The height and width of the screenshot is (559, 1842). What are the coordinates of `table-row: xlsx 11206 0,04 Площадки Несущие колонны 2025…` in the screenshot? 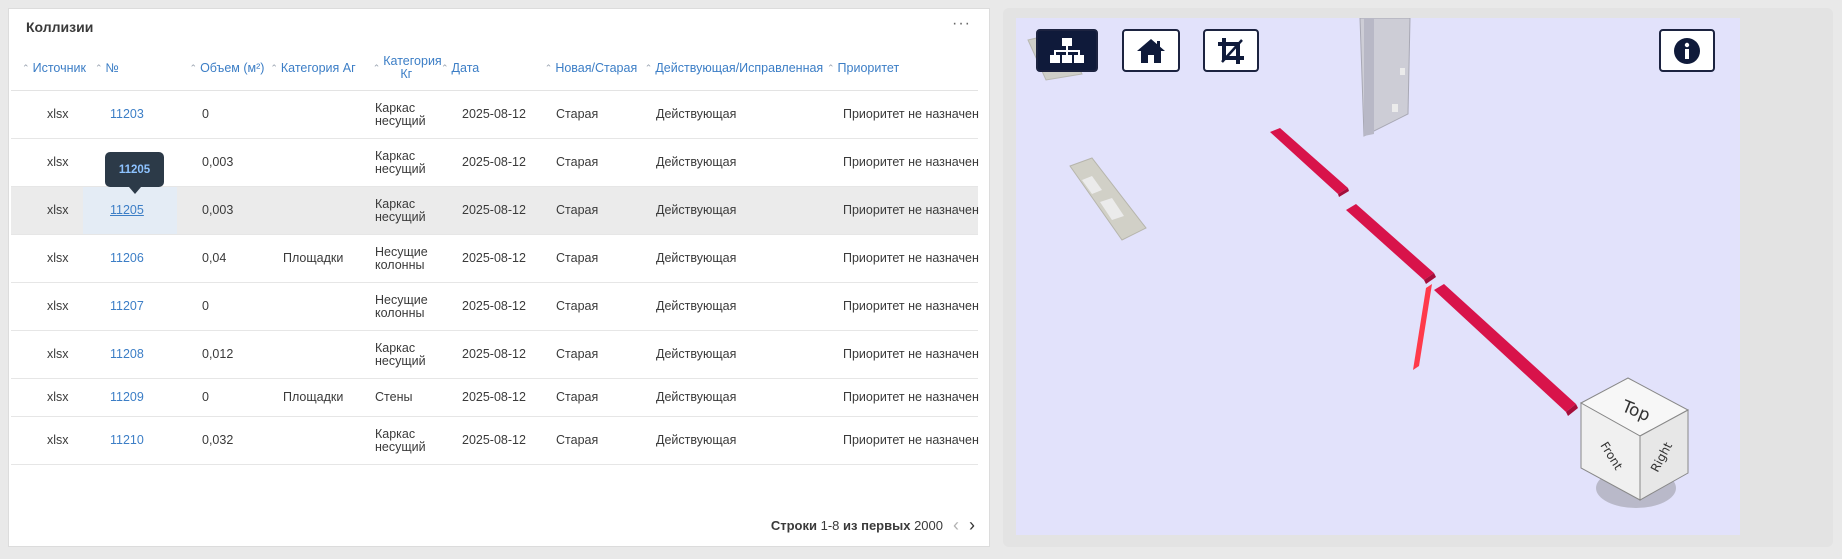 It's located at (495, 259).